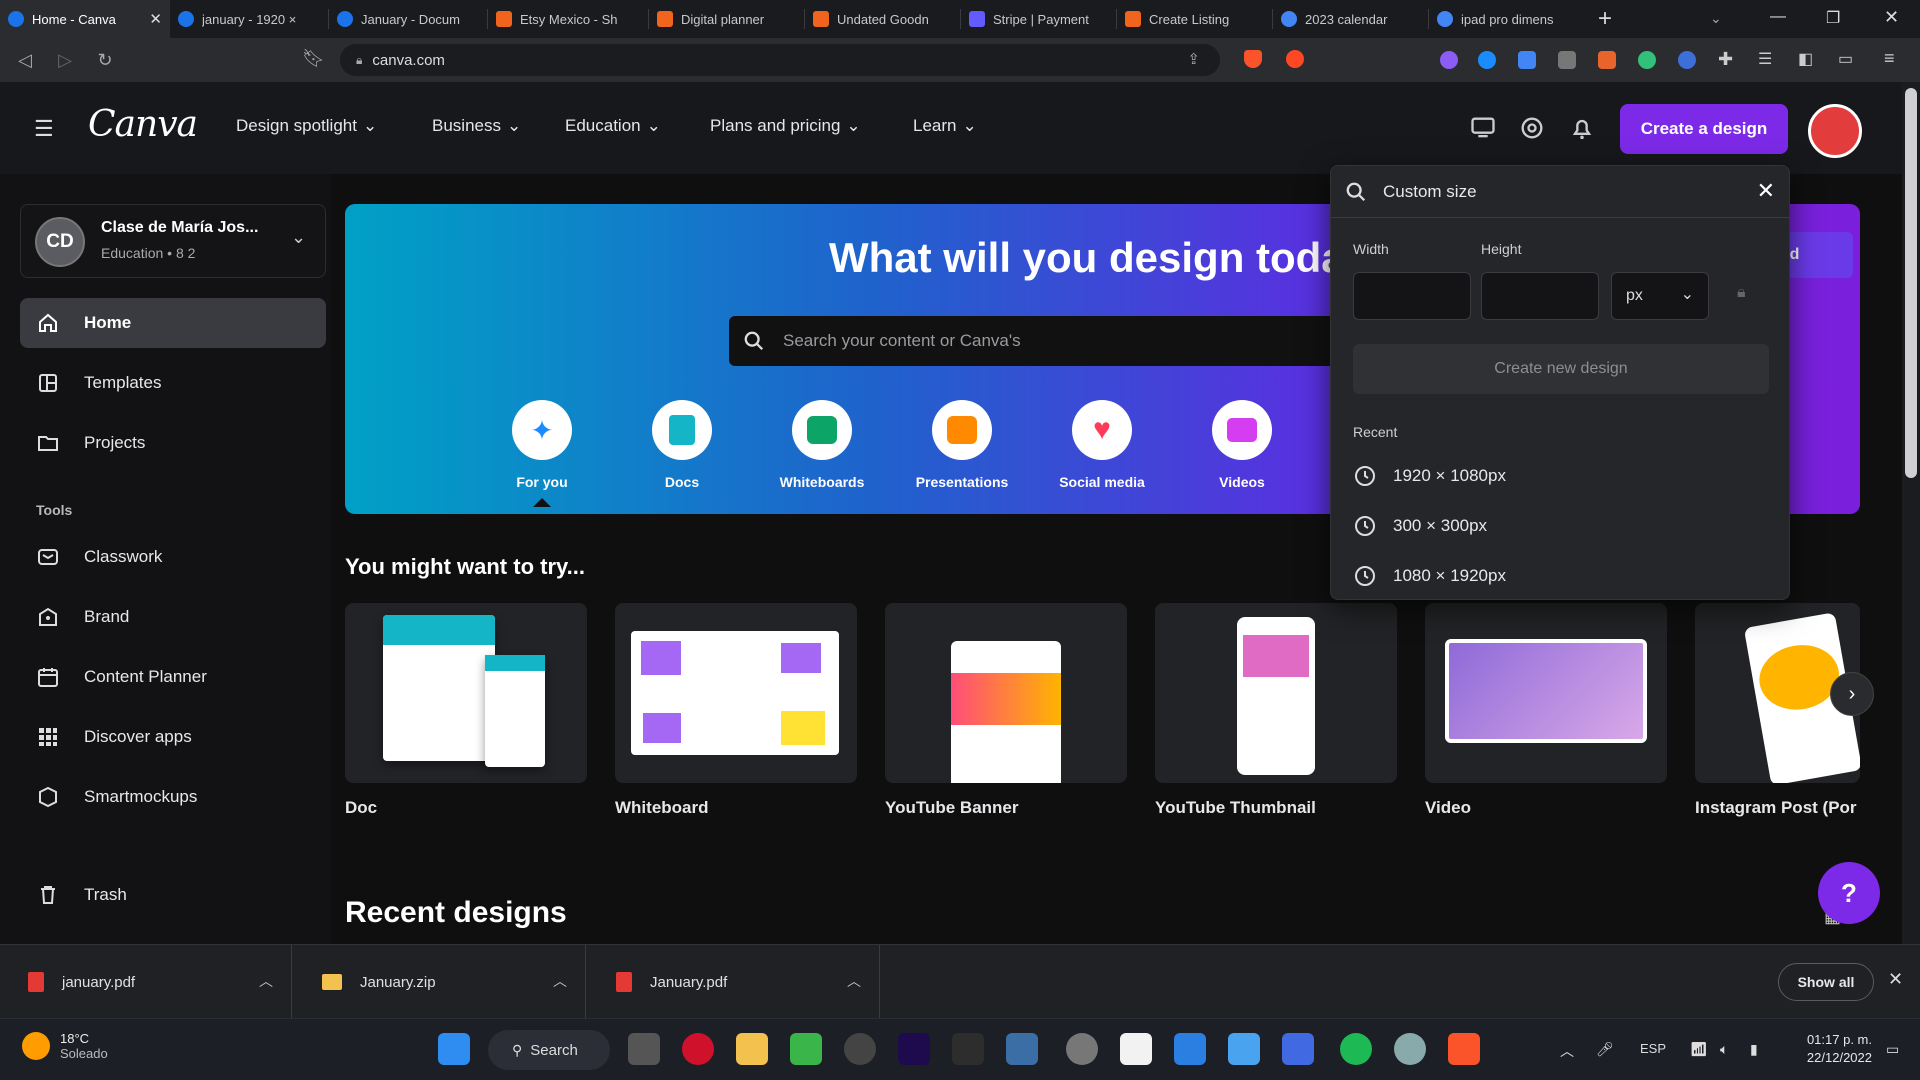  Describe the element at coordinates (1561, 369) in the screenshot. I see `create-new-design-button: Create new design` at that location.